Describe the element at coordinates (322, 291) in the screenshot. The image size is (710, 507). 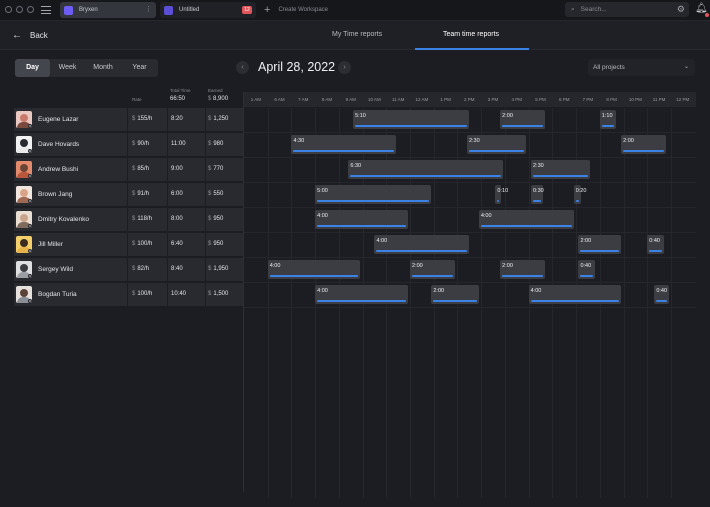
I see `time-entry-duration: 4:00` at that location.